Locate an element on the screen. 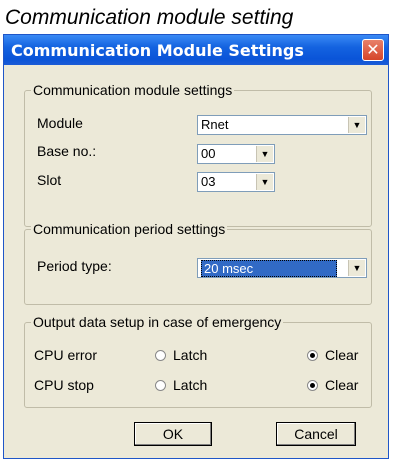 This screenshot has height=465, width=396. module-value: Rnet is located at coordinates (215, 124).